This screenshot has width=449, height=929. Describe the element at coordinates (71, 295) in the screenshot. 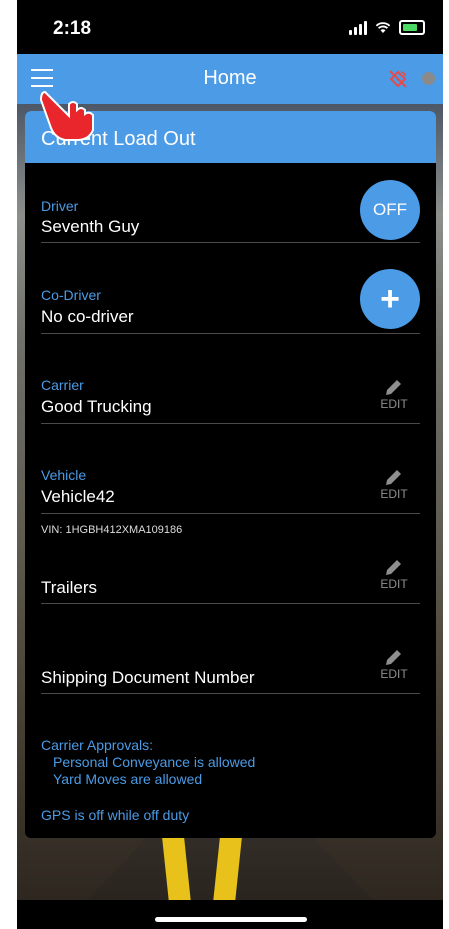

I see `co-driver-label: Co-Driver` at that location.